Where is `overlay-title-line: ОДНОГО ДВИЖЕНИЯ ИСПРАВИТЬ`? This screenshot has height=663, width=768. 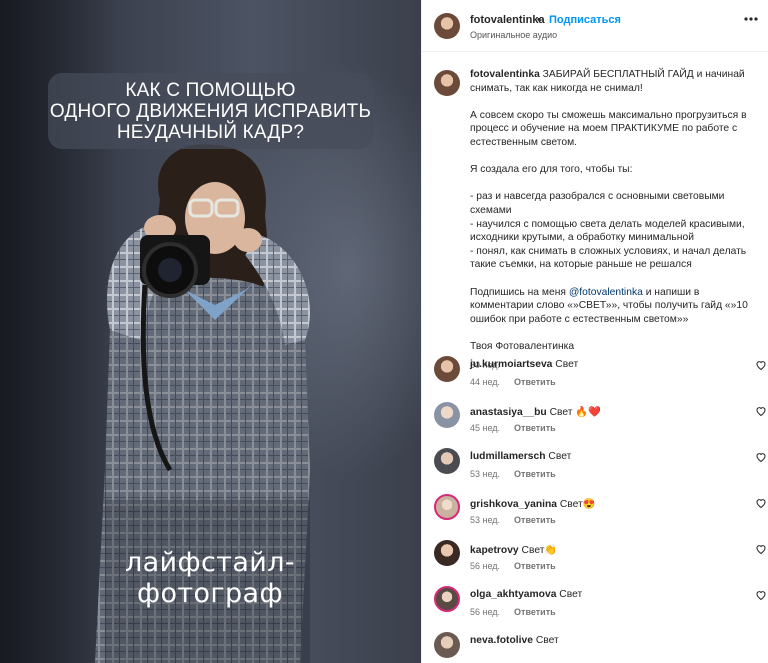 overlay-title-line: ОДНОГО ДВИЖЕНИЯ ИСПРАВИТЬ is located at coordinates (210, 111).